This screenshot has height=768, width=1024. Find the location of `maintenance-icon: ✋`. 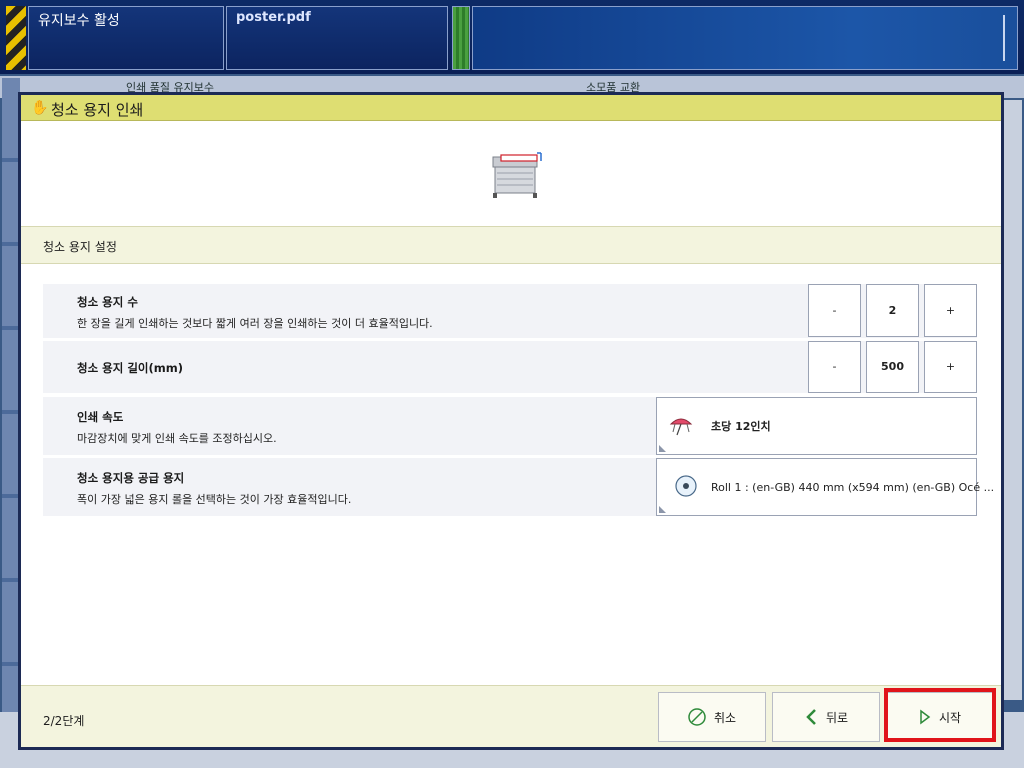

maintenance-icon: ✋ is located at coordinates (40, 108).